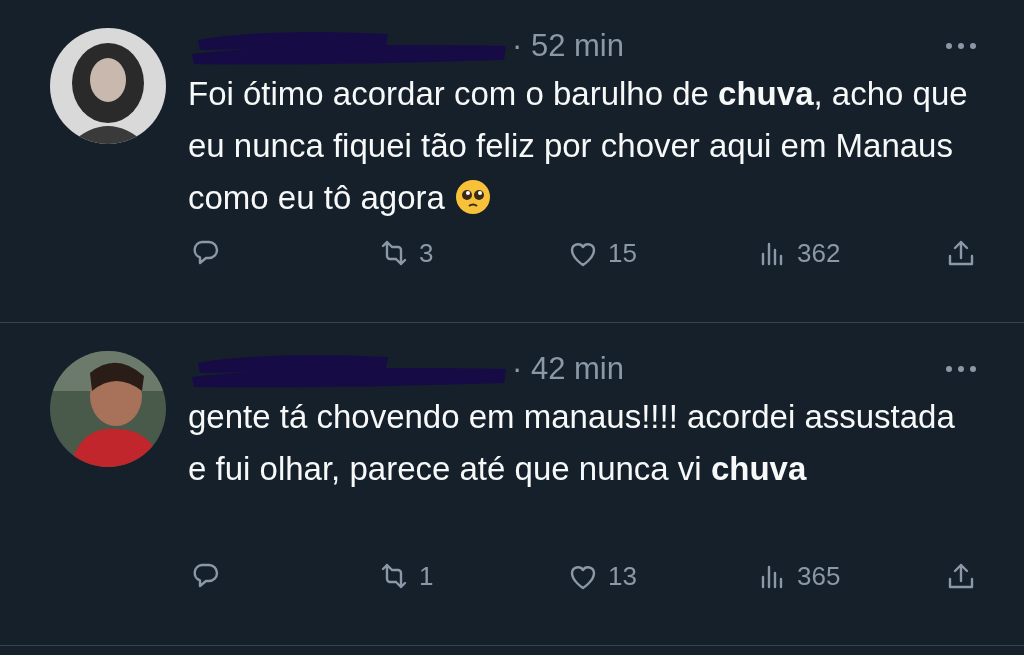  I want to click on view-count: 365, so click(819, 576).